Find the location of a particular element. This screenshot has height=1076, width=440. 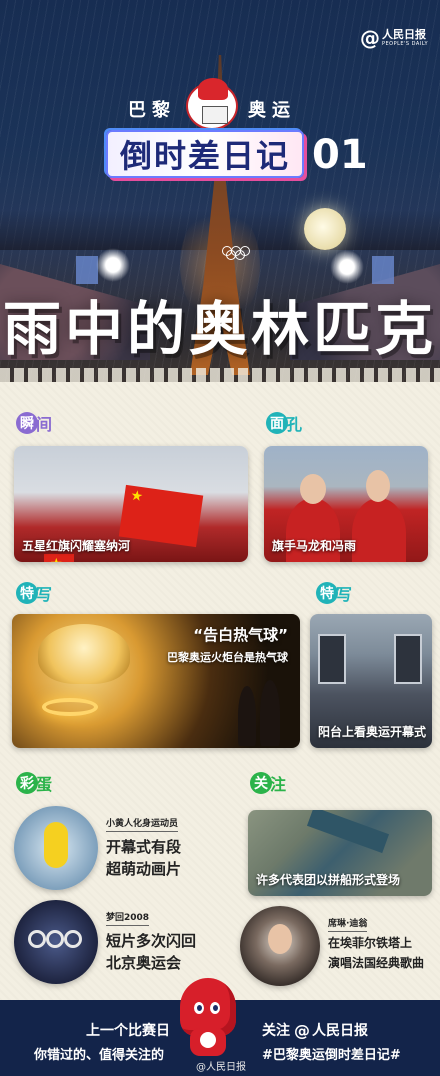

logo-cn: 人民日报 is located at coordinates (403, 34).